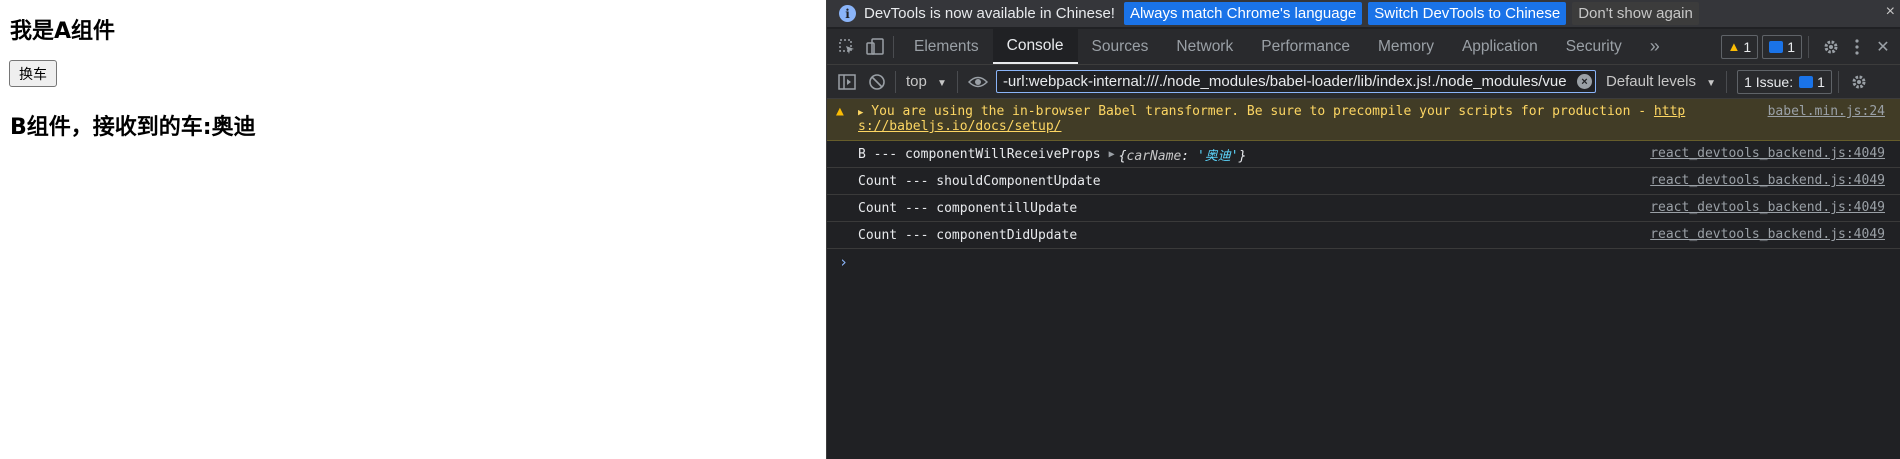 This screenshot has height=459, width=1900. Describe the element at coordinates (847, 13) in the screenshot. I see `info-icon: i` at that location.